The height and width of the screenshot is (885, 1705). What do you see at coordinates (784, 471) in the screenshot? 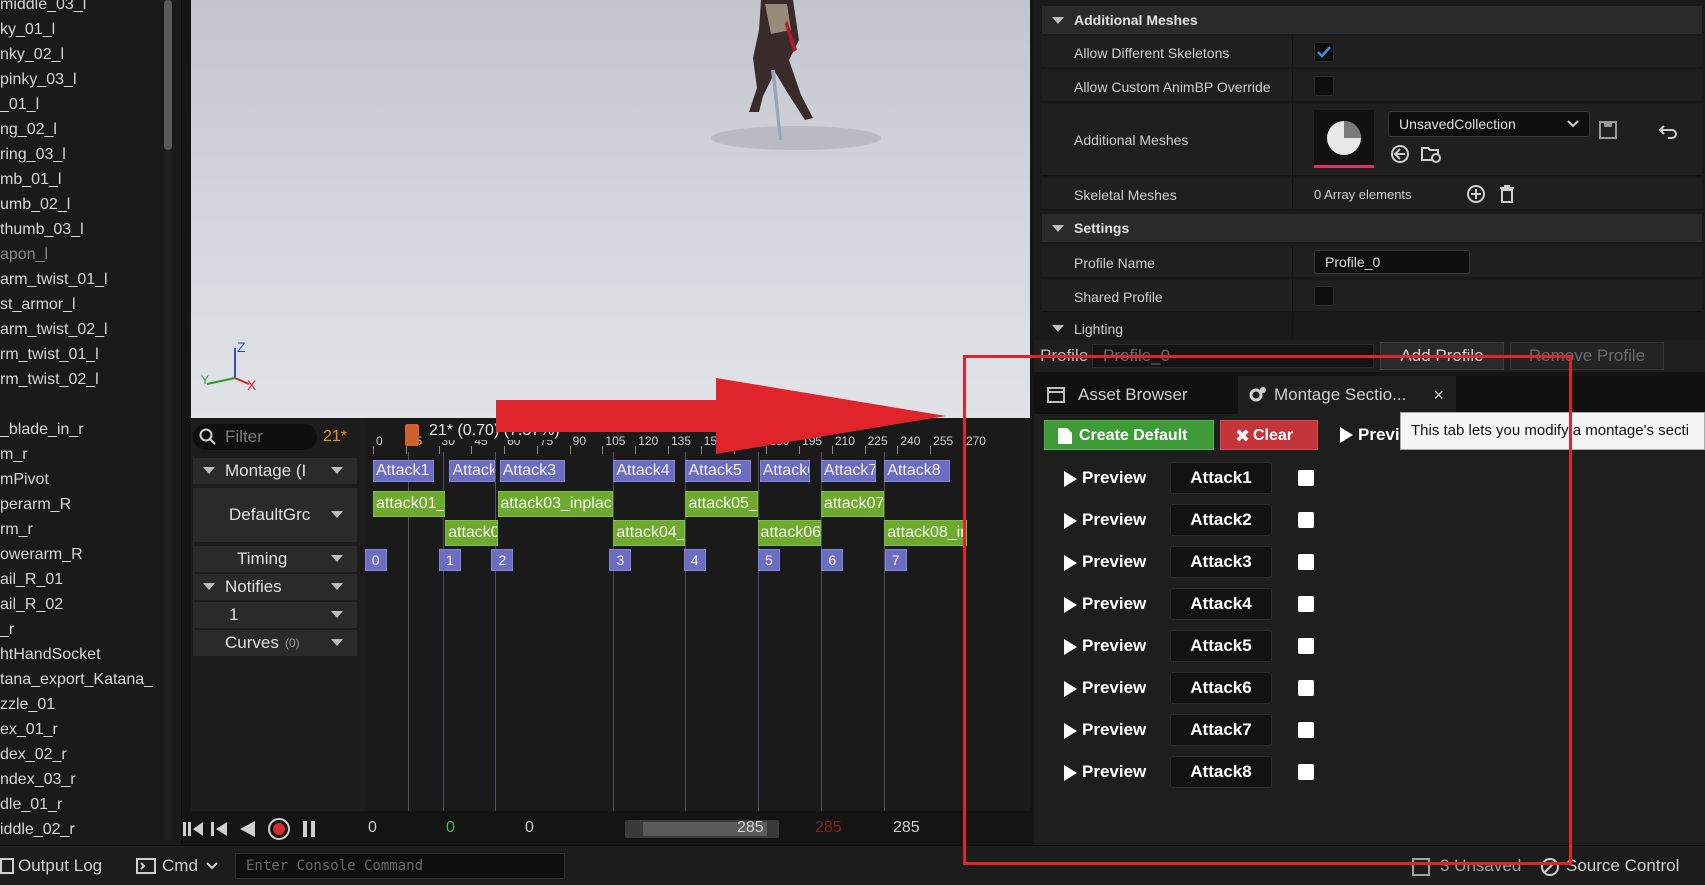
I see `montage-section: Attack6` at bounding box center [784, 471].